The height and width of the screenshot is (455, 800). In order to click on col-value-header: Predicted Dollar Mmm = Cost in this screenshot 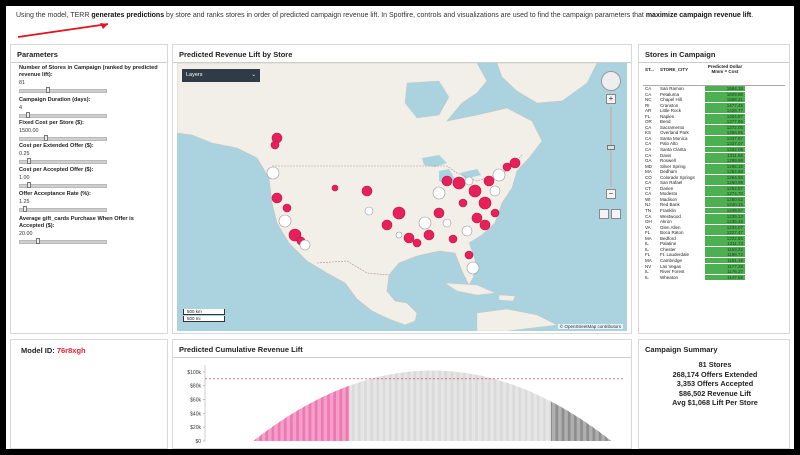, I will do `click(725, 69)`.